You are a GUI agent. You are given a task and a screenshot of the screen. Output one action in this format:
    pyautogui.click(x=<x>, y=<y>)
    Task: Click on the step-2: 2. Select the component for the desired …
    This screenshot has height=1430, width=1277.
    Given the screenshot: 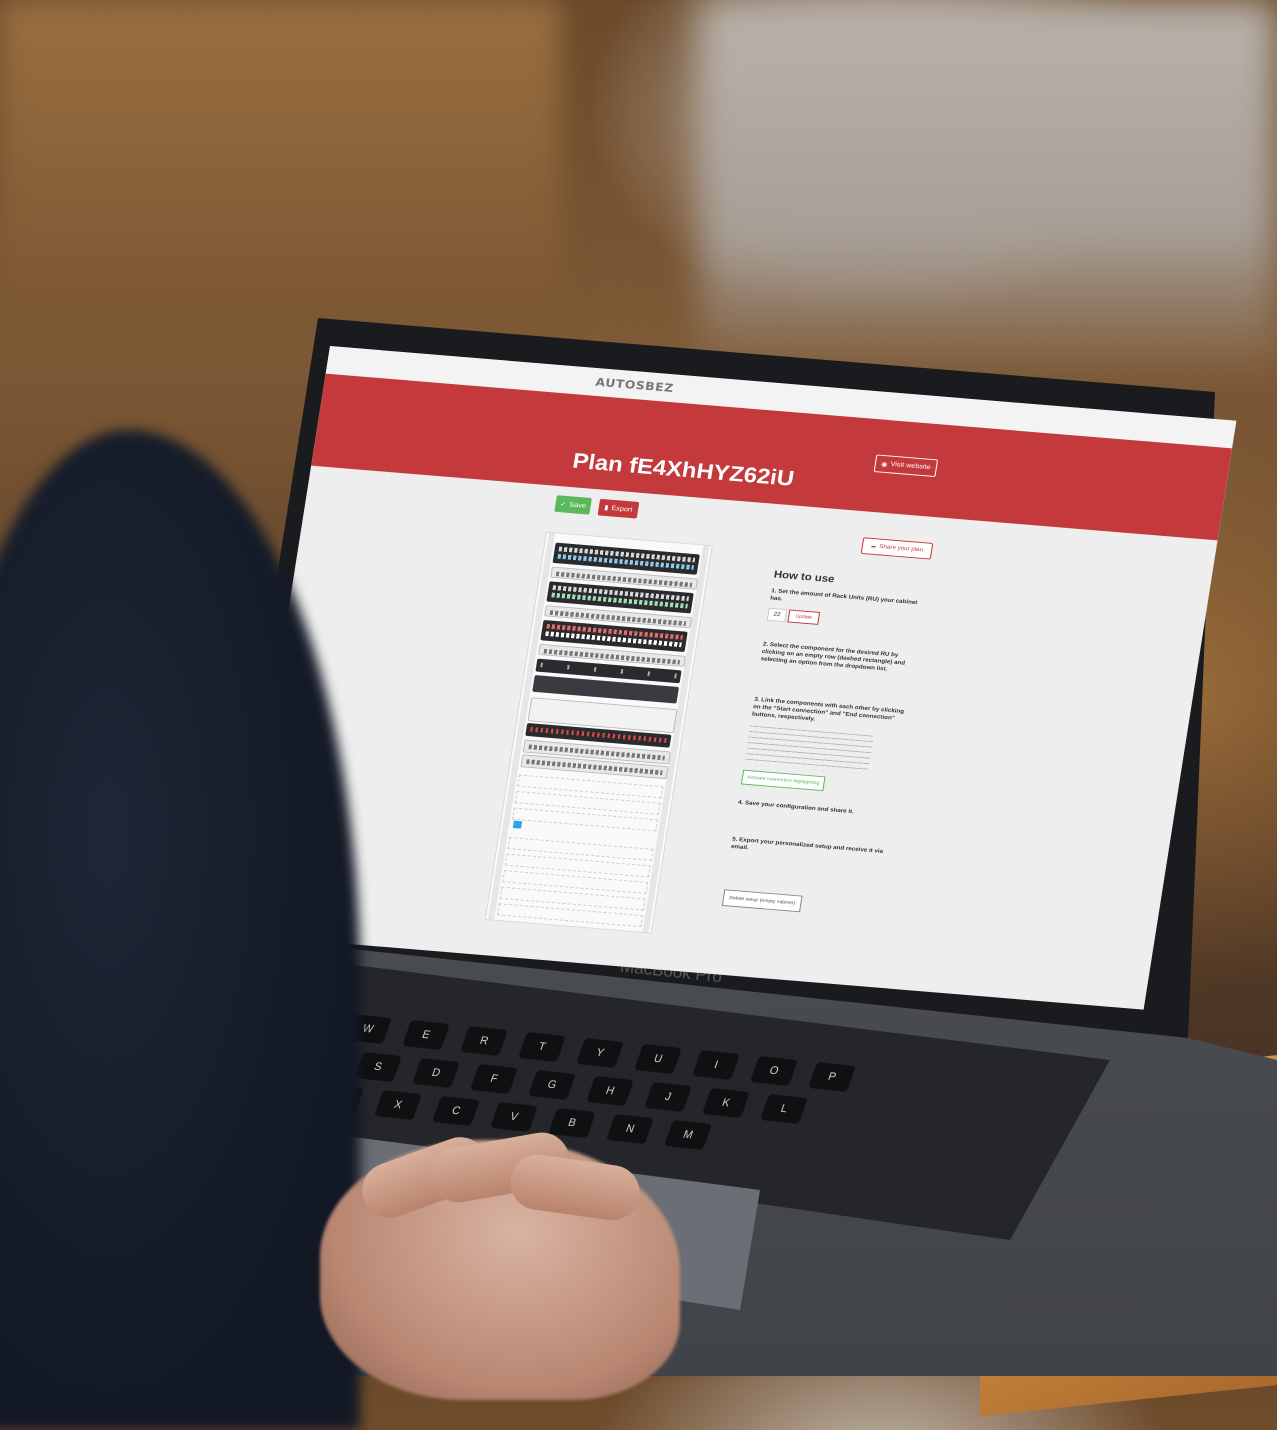 What is the action you would take?
    pyautogui.click(x=833, y=657)
    